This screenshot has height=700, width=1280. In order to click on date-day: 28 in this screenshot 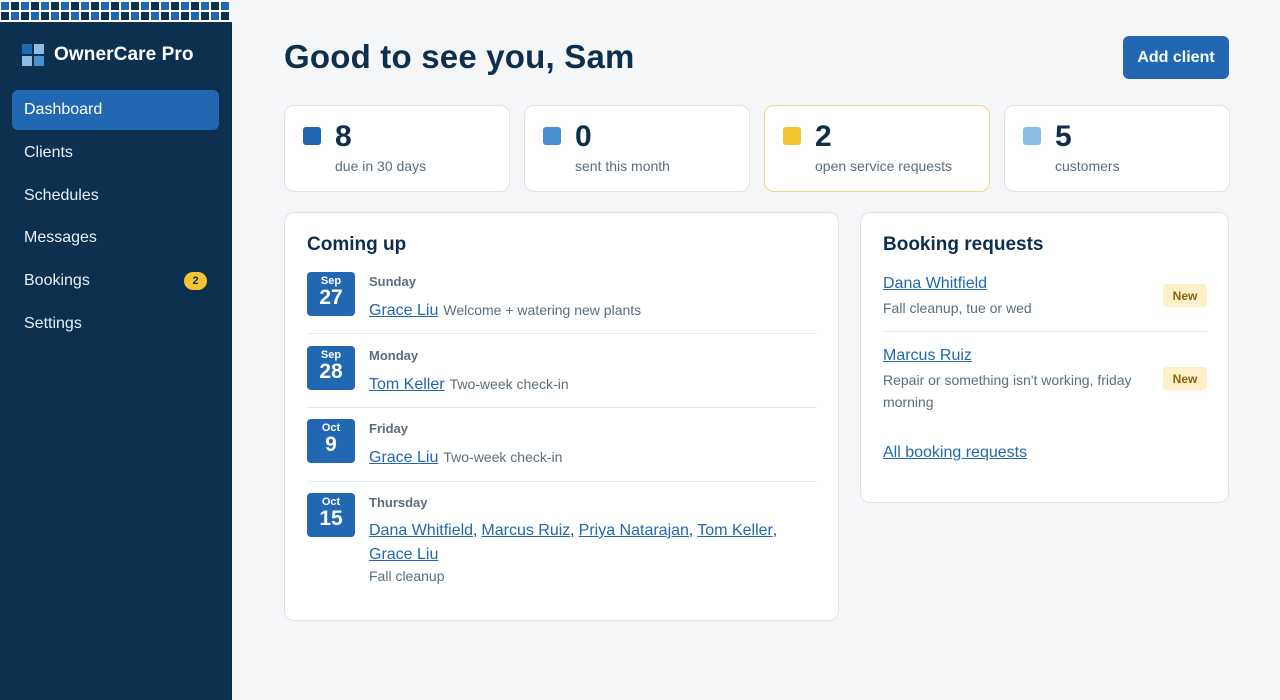, I will do `click(331, 371)`.